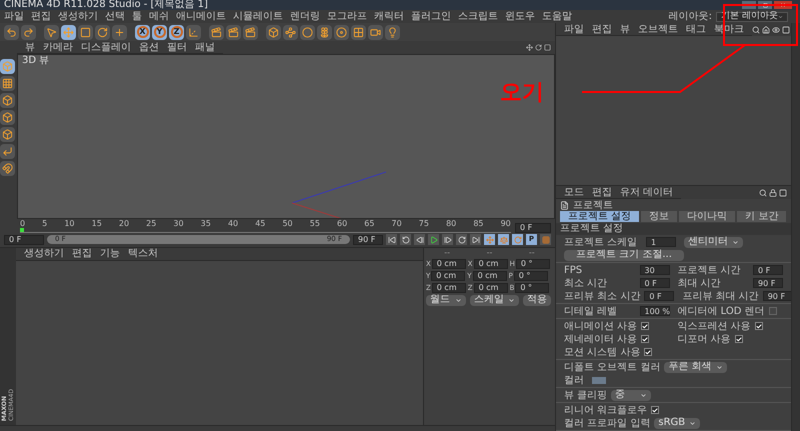 This screenshot has width=800, height=431. Describe the element at coordinates (625, 29) in the screenshot. I see `object-menu-item: 뷰` at that location.